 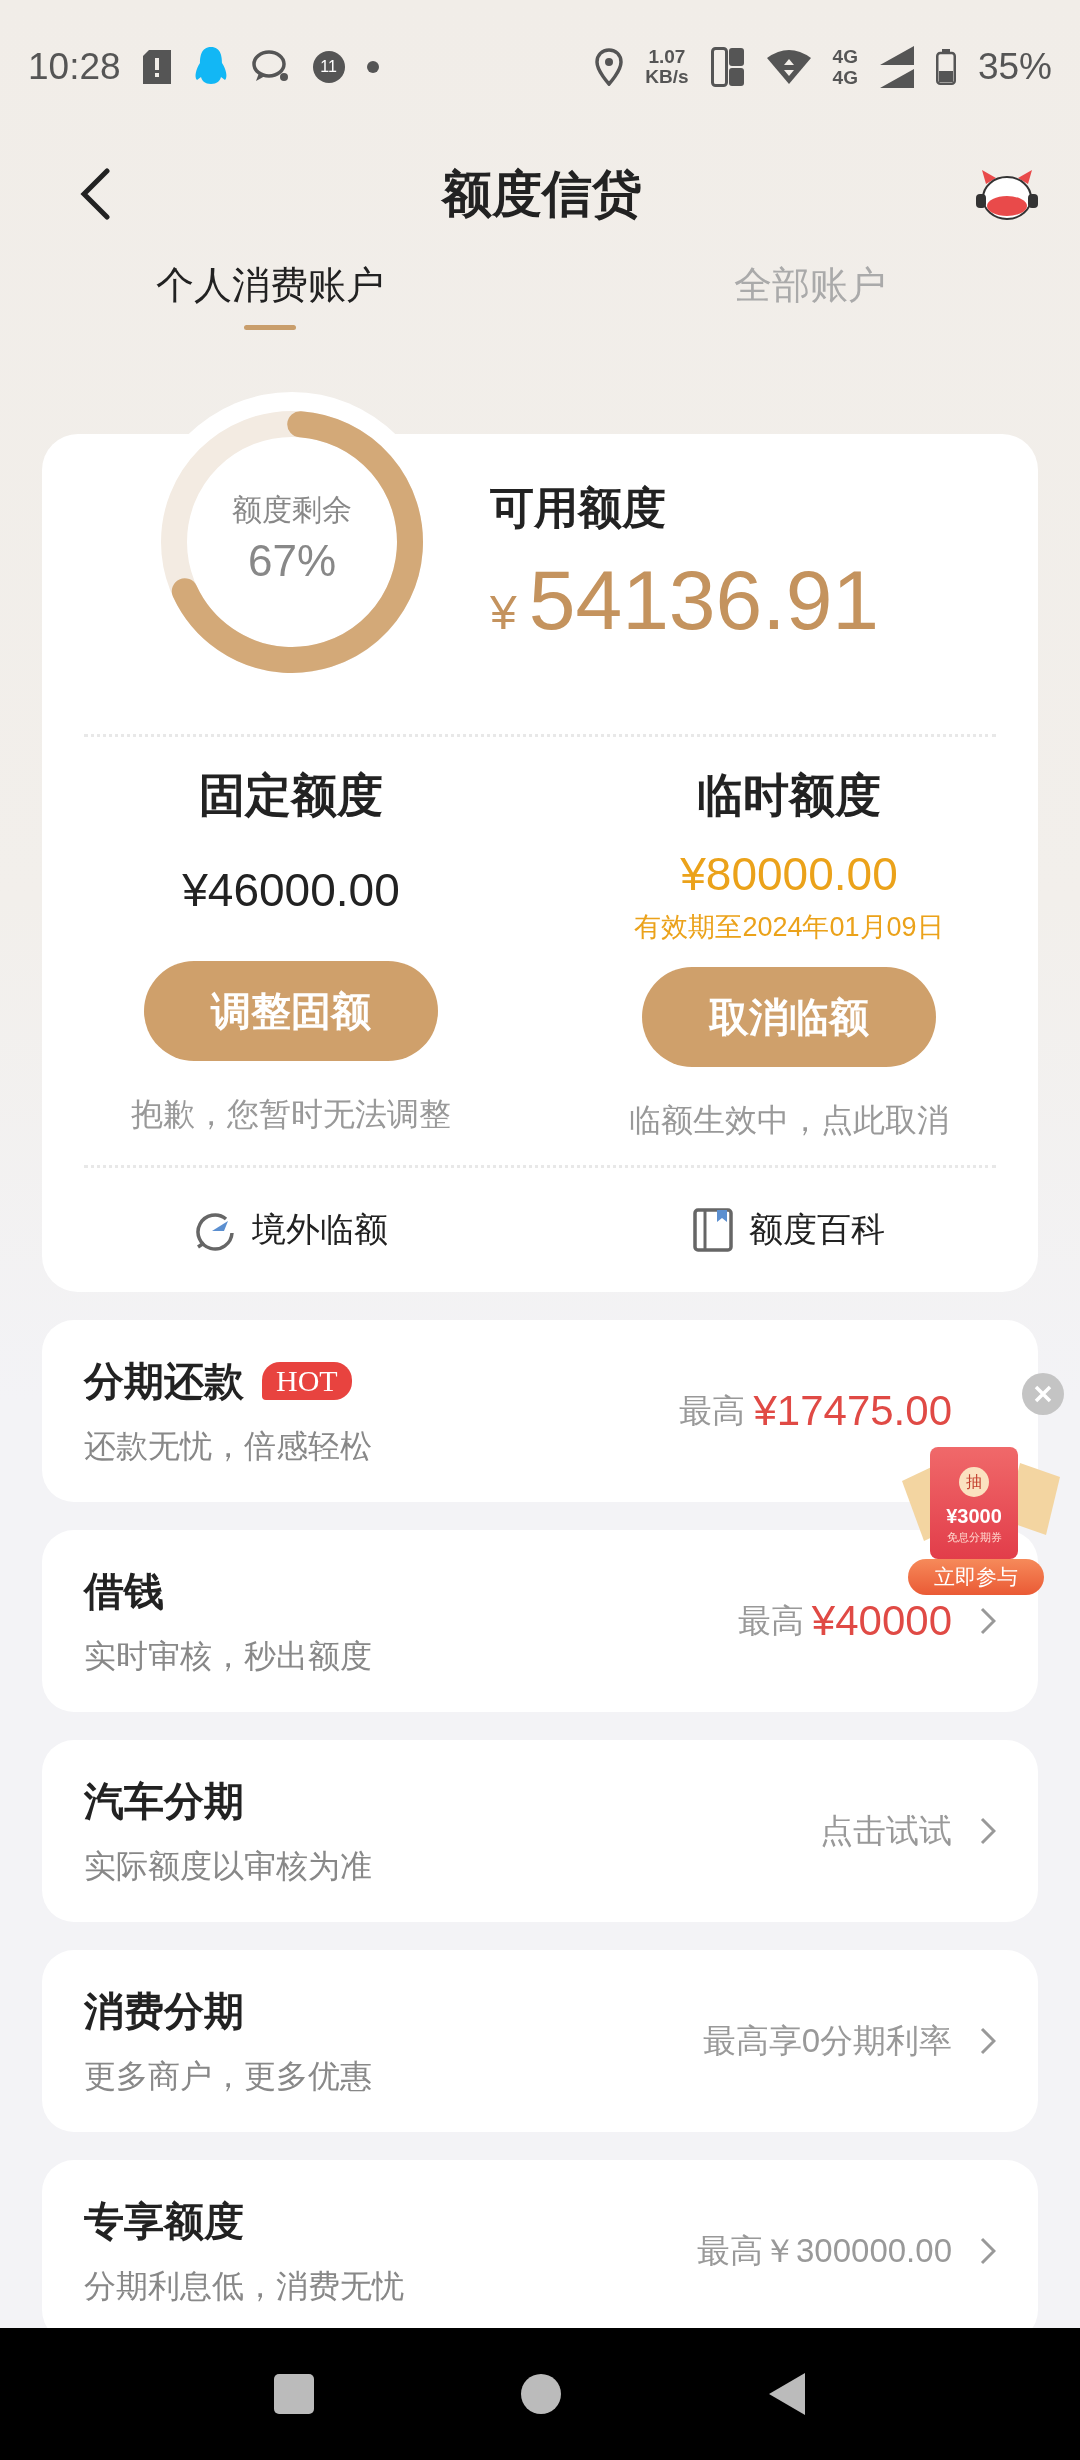 What do you see at coordinates (164, 1381) in the screenshot?
I see `product-title: 分期还款` at bounding box center [164, 1381].